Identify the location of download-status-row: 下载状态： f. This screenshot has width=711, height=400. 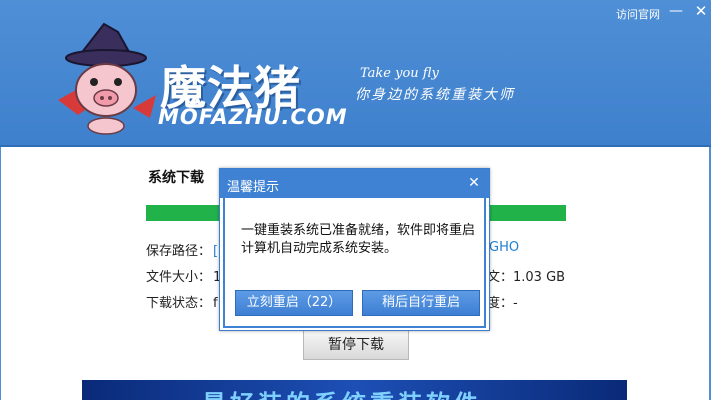
(182, 301).